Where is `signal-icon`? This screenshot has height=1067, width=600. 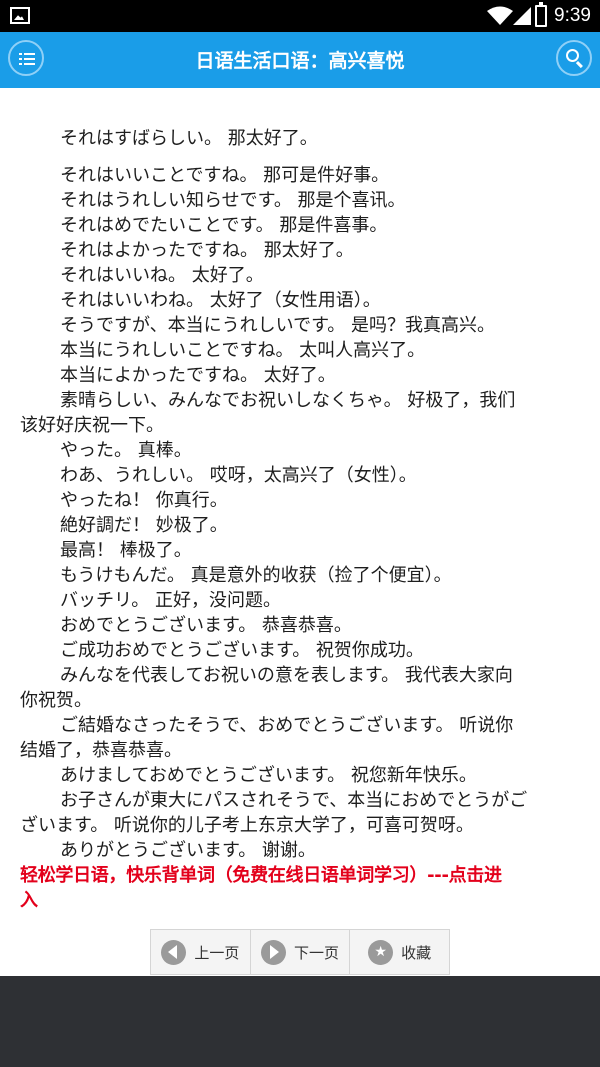
signal-icon is located at coordinates (522, 16).